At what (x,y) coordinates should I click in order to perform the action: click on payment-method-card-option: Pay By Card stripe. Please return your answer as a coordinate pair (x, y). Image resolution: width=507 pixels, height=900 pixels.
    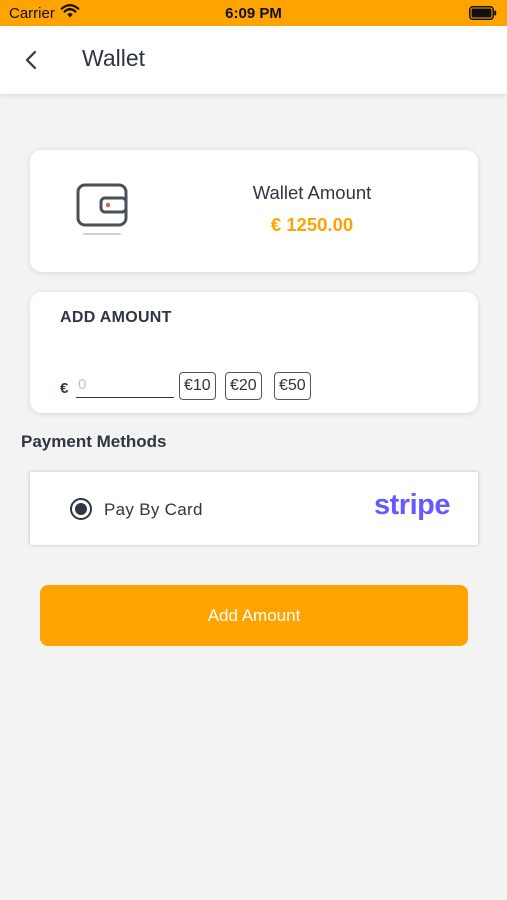
    Looking at the image, I should click on (254, 508).